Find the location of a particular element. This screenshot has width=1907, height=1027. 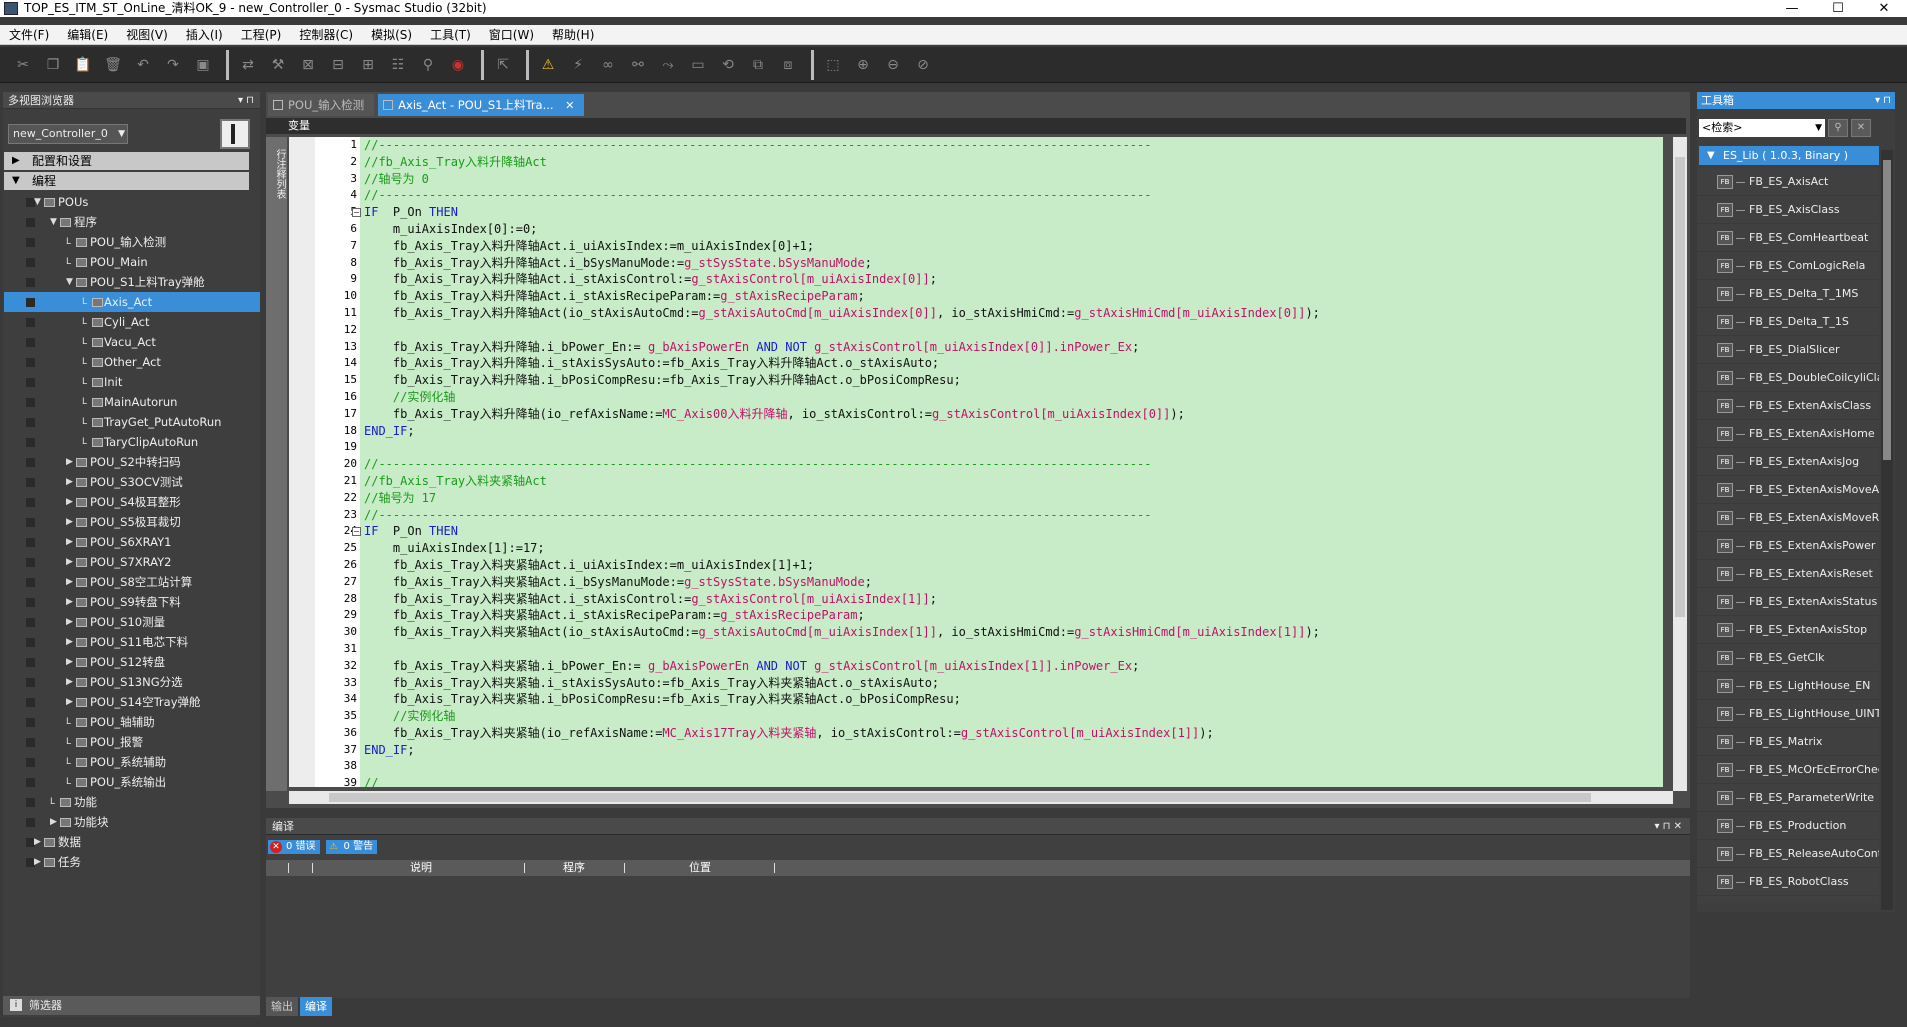

tree-item: L TrayGet_PutAutoRun is located at coordinates (132, 422).